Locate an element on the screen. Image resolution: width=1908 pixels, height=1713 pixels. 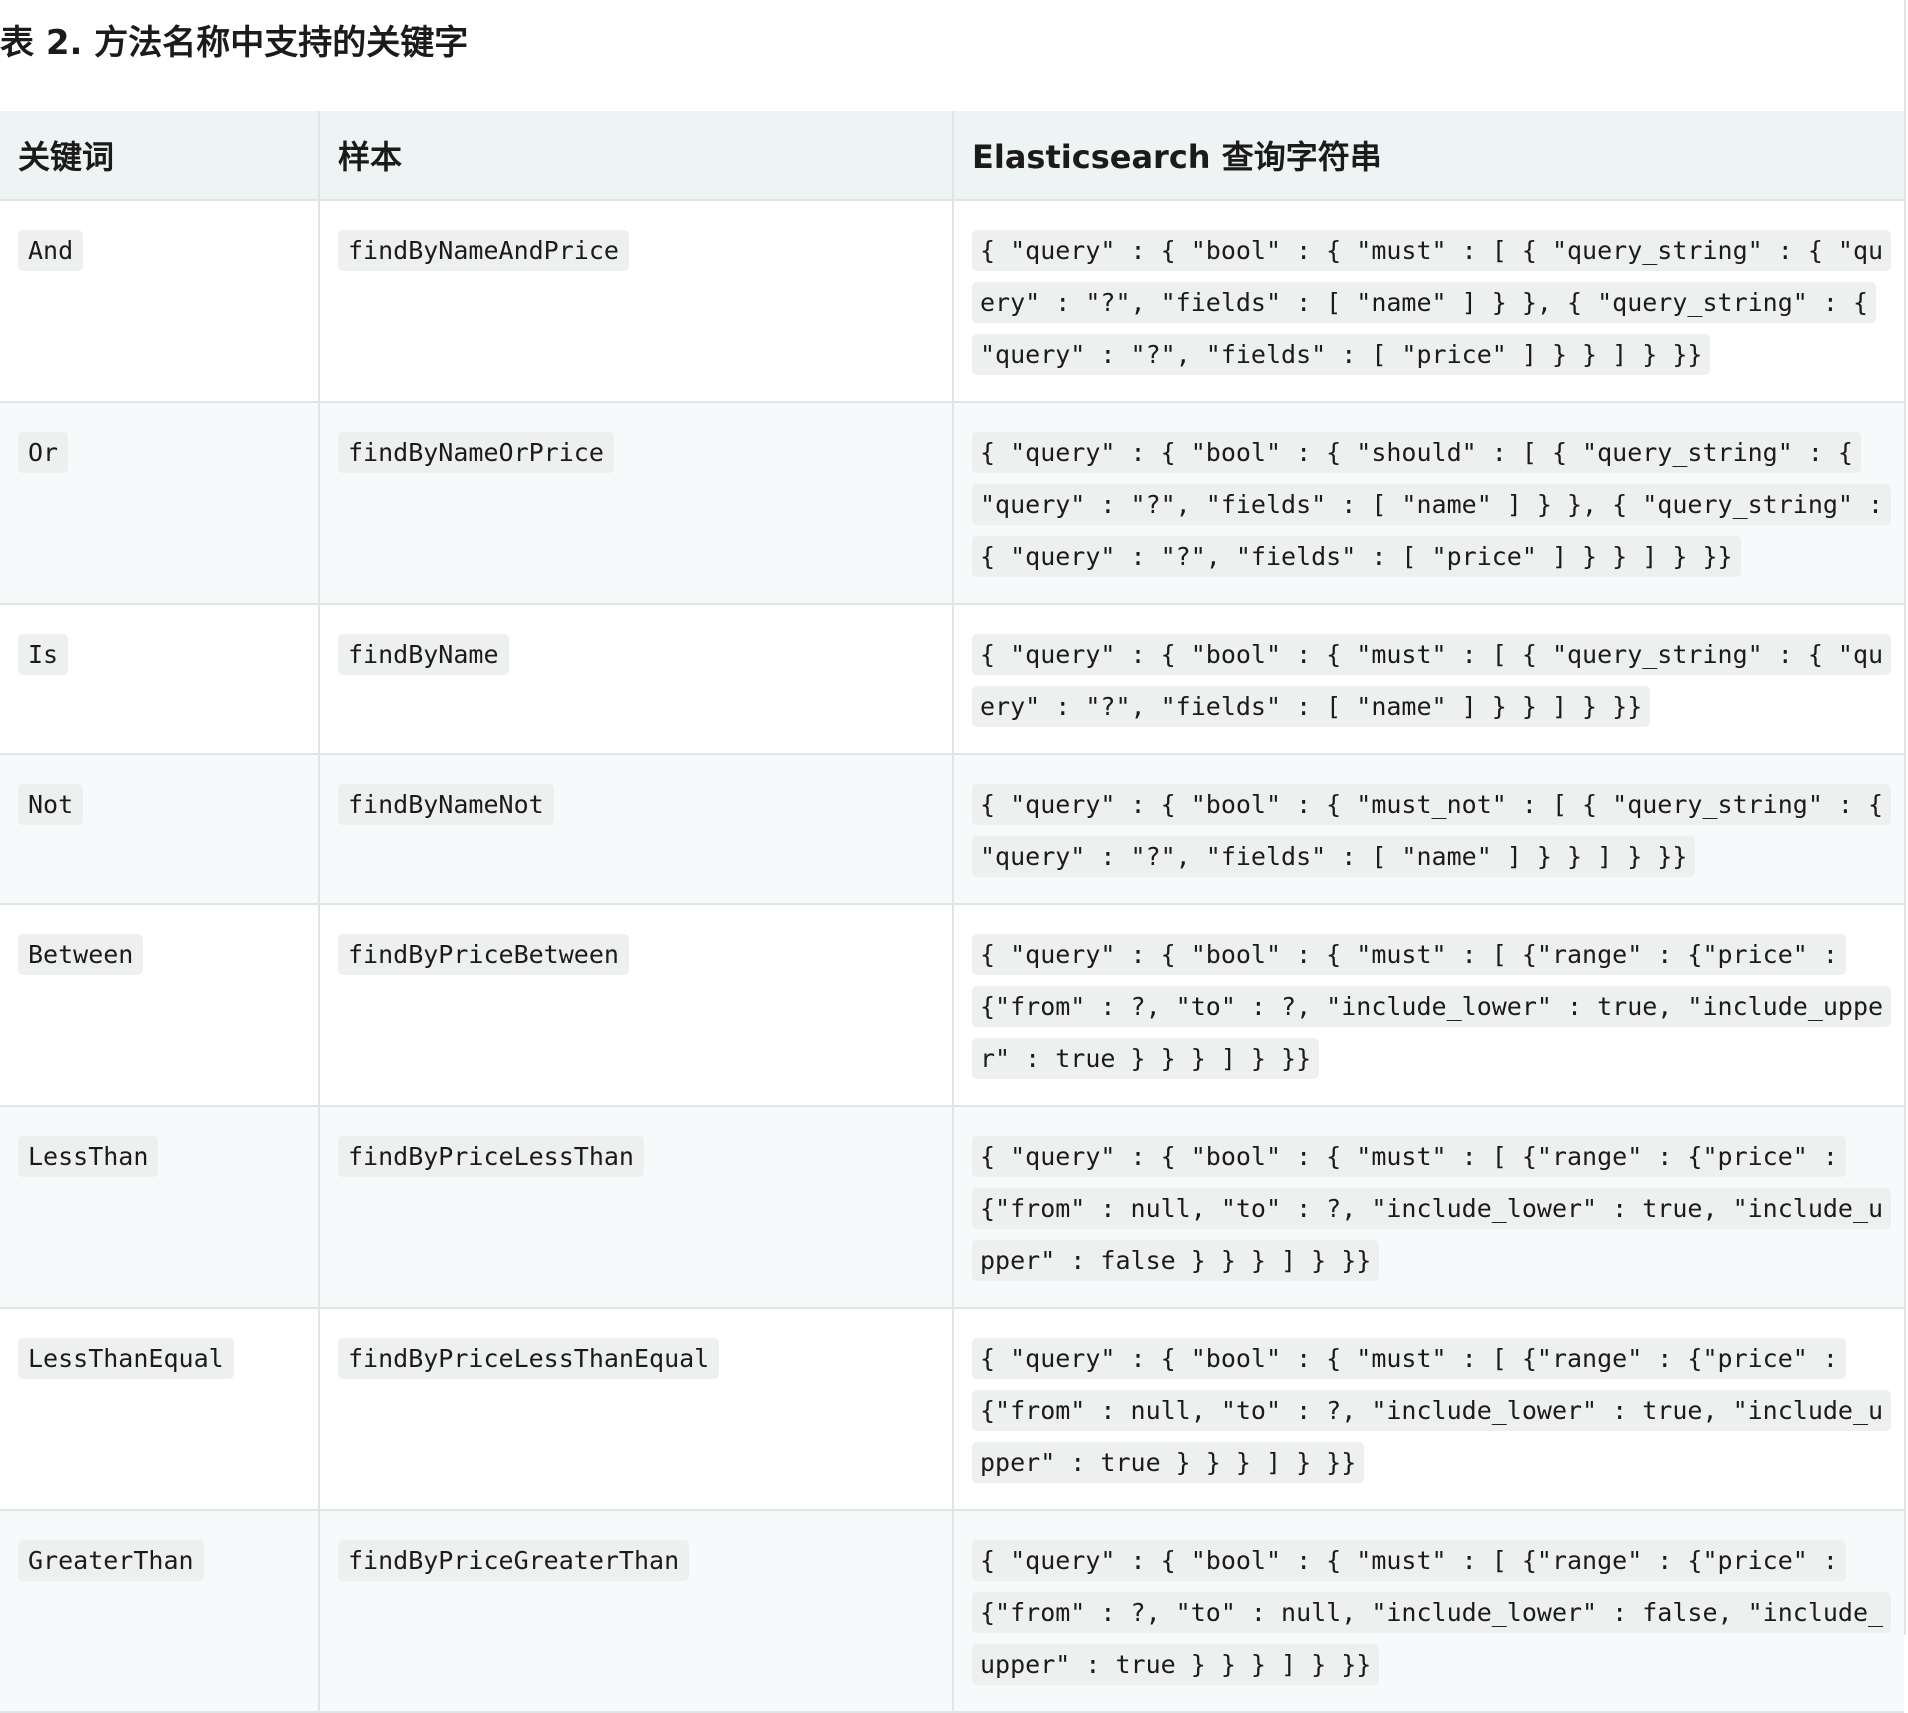
keyword-cell: LessThanEqual is located at coordinates (159, 1409).